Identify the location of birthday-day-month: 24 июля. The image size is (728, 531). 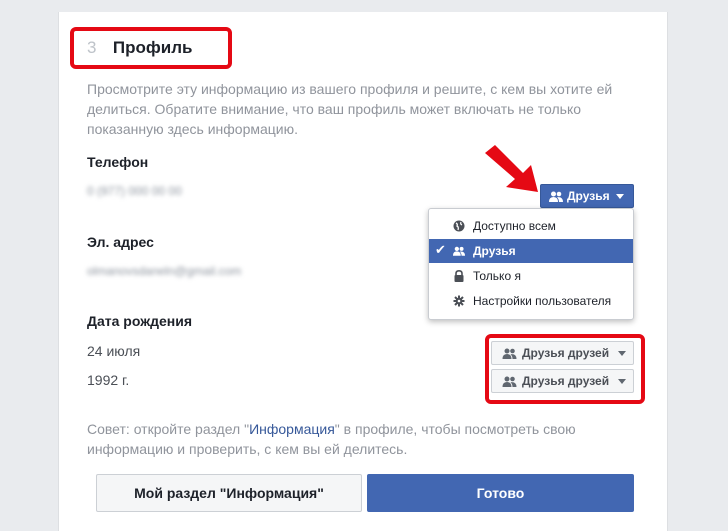
(114, 351).